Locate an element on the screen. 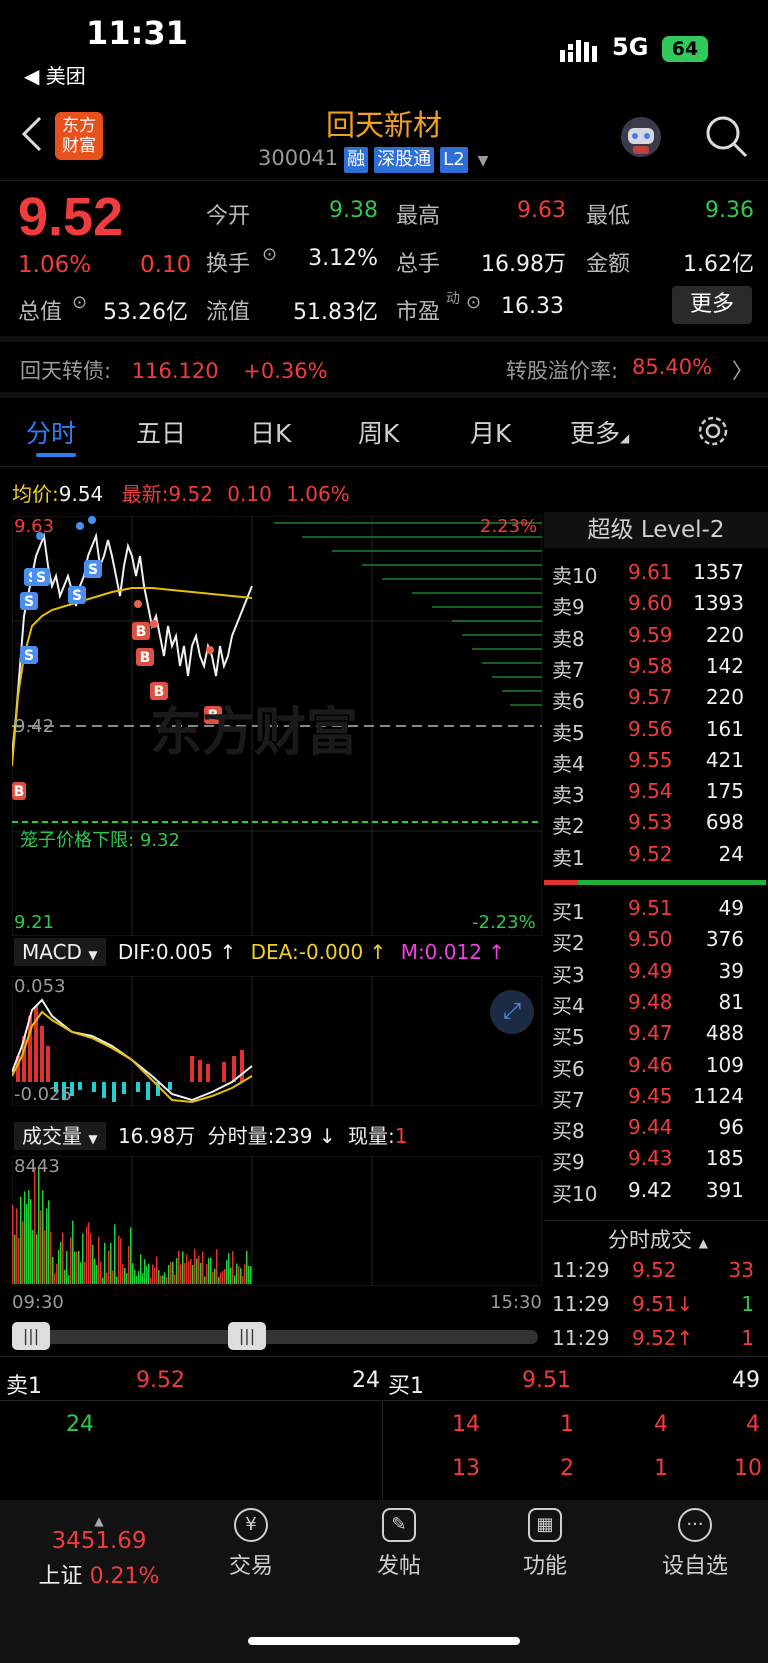 This screenshot has width=768, height=1663. back-to-app-link: ◀ 美团 is located at coordinates (55, 74).